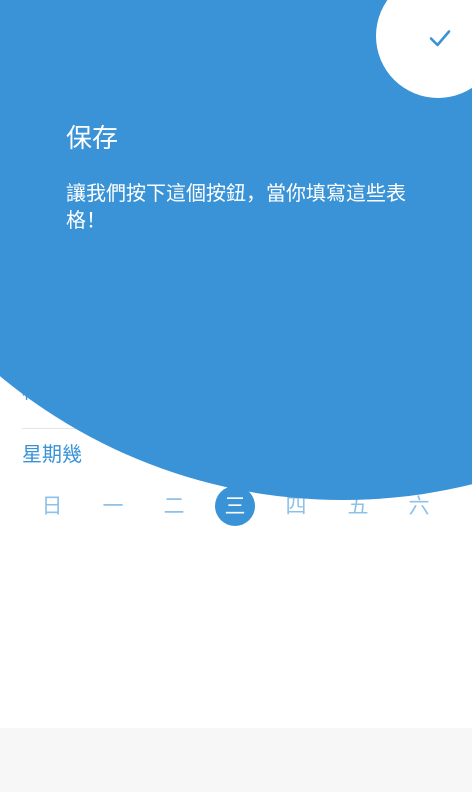 This screenshot has width=472, height=792. I want to click on weekdays-row: 星期幾, so click(52, 454).